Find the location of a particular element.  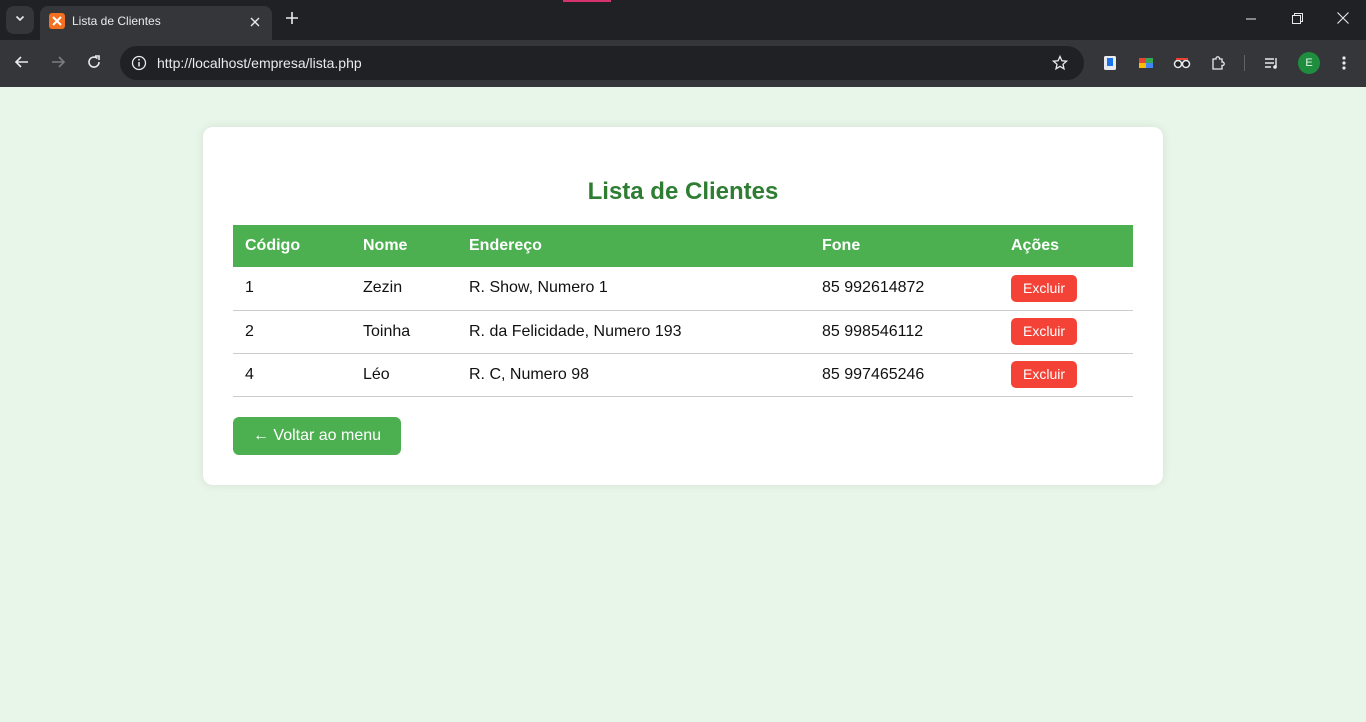

chevron-down-icon is located at coordinates (20, 20).